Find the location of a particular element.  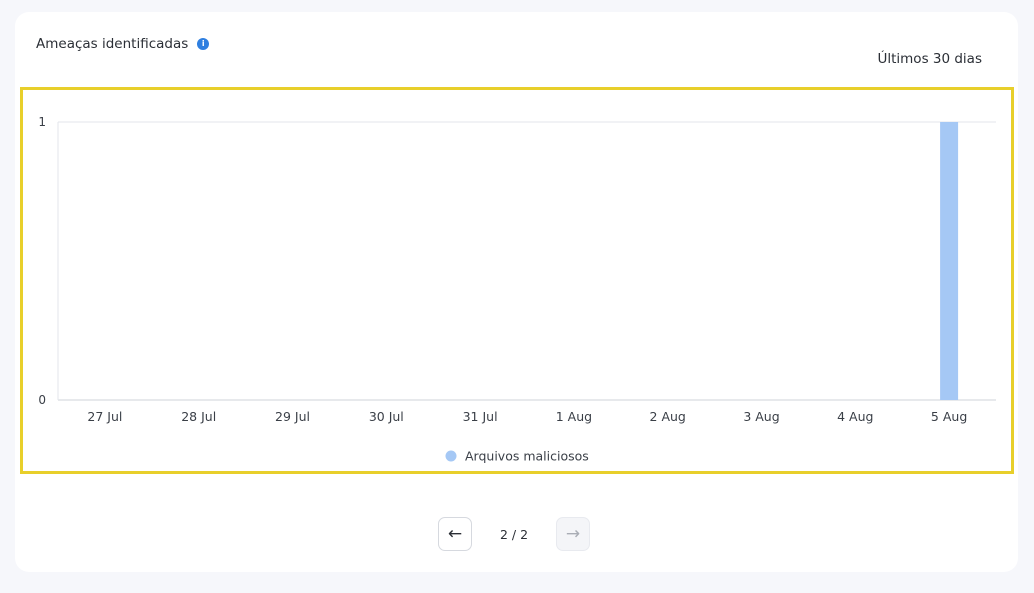

legend-marker is located at coordinates (451, 456).